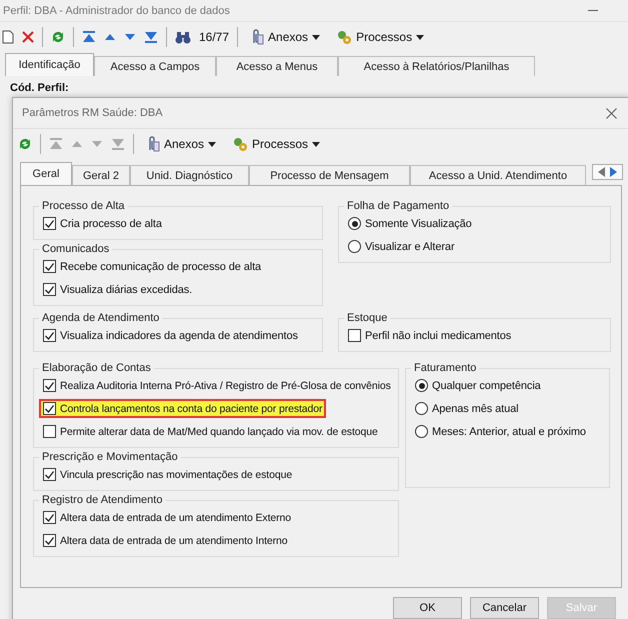 The width and height of the screenshot is (628, 619). What do you see at coordinates (475, 408) in the screenshot?
I see `option-label: Apenas mês atual` at bounding box center [475, 408].